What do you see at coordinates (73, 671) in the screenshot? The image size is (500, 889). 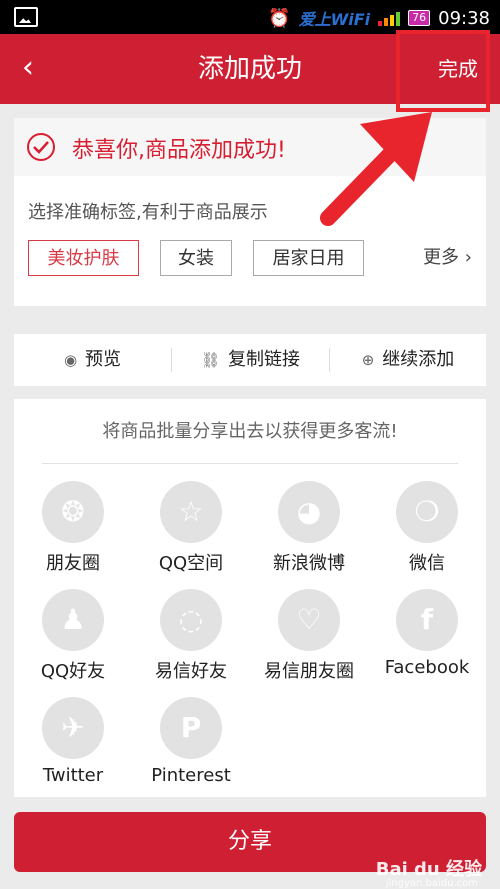 I see `share-label: QQ好友` at bounding box center [73, 671].